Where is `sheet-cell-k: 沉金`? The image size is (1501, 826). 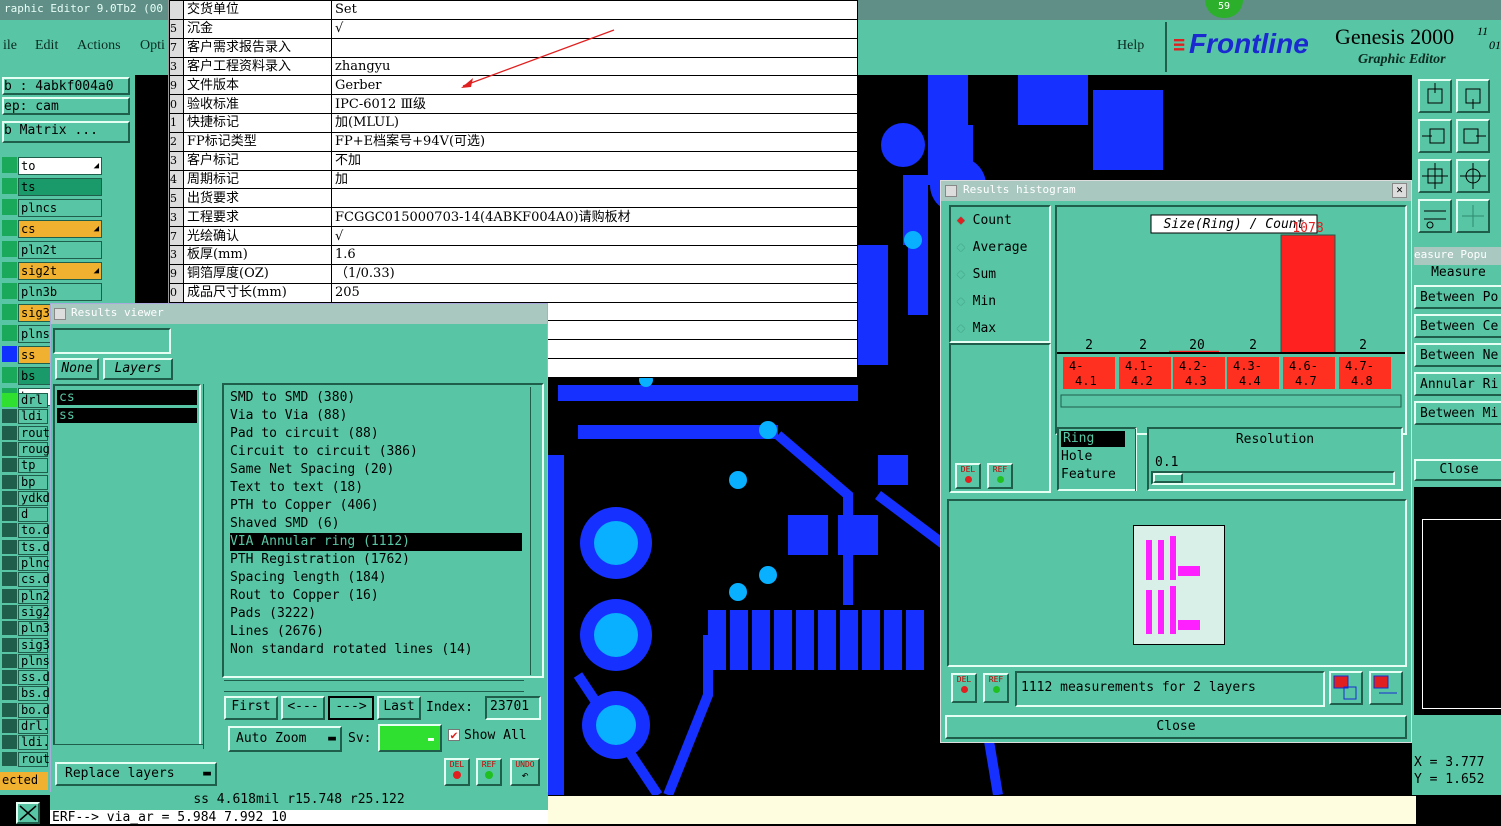
sheet-cell-k: 沉金 is located at coordinates (257, 28).